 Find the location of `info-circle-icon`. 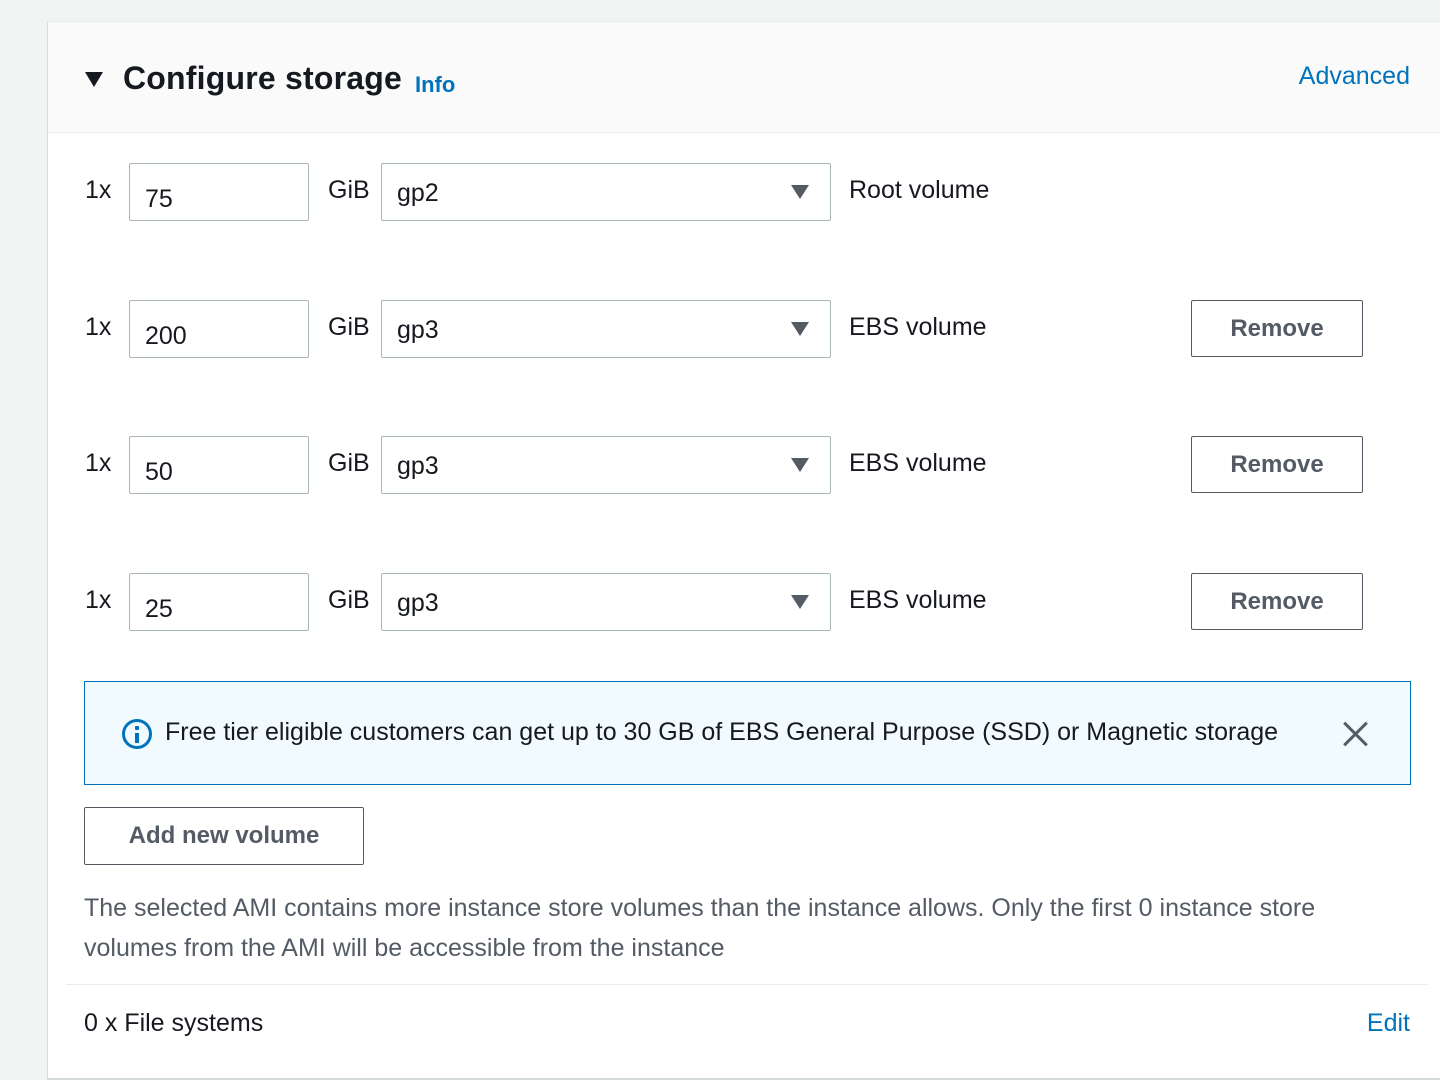

info-circle-icon is located at coordinates (137, 734).